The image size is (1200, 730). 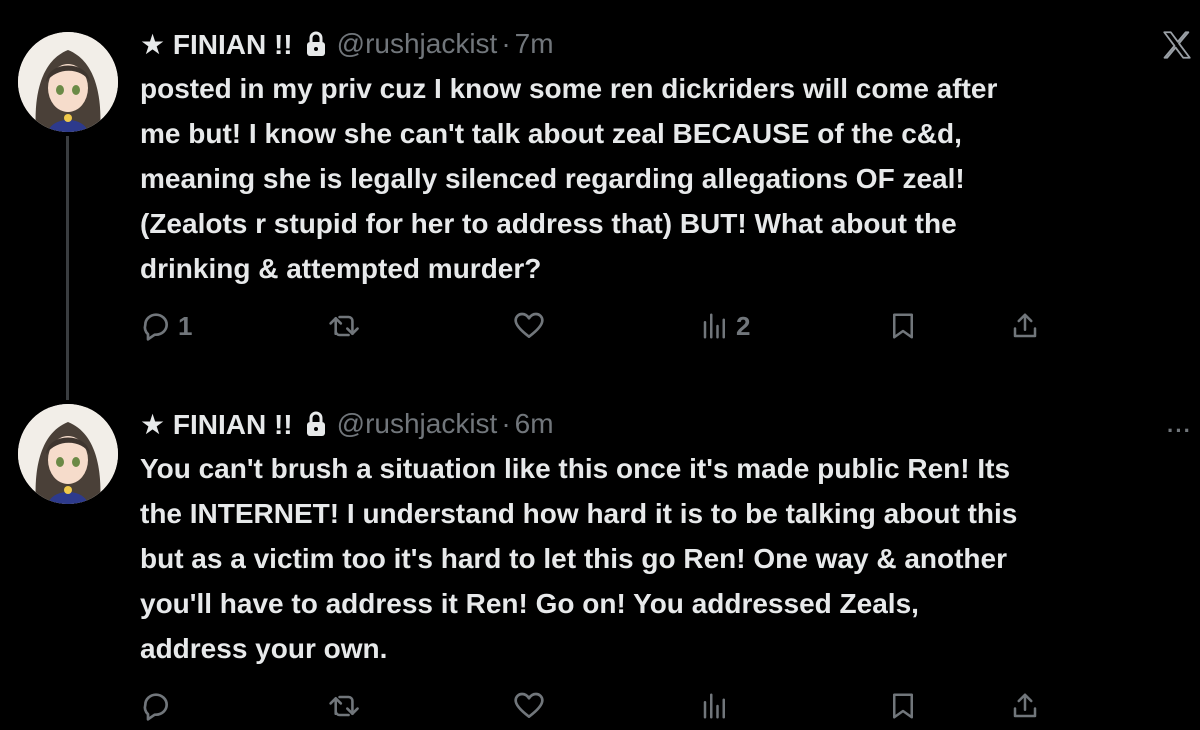 I want to click on tweet-actions, so click(x=590, y=710).